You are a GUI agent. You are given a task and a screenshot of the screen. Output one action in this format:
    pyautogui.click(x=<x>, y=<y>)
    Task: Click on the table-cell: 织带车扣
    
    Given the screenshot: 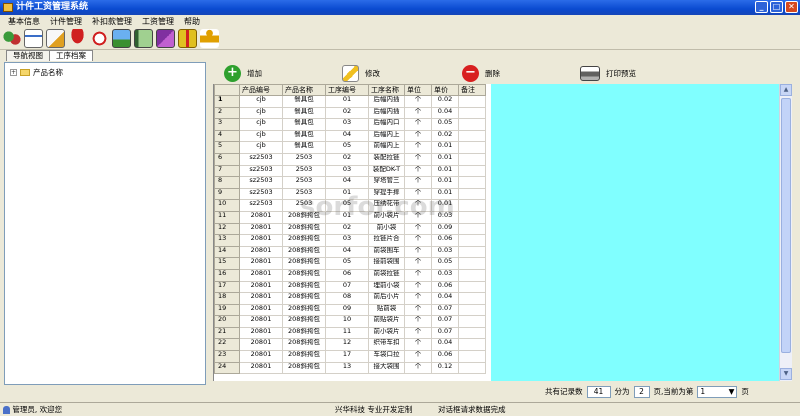 What is the action you would take?
    pyautogui.click(x=386, y=345)
    